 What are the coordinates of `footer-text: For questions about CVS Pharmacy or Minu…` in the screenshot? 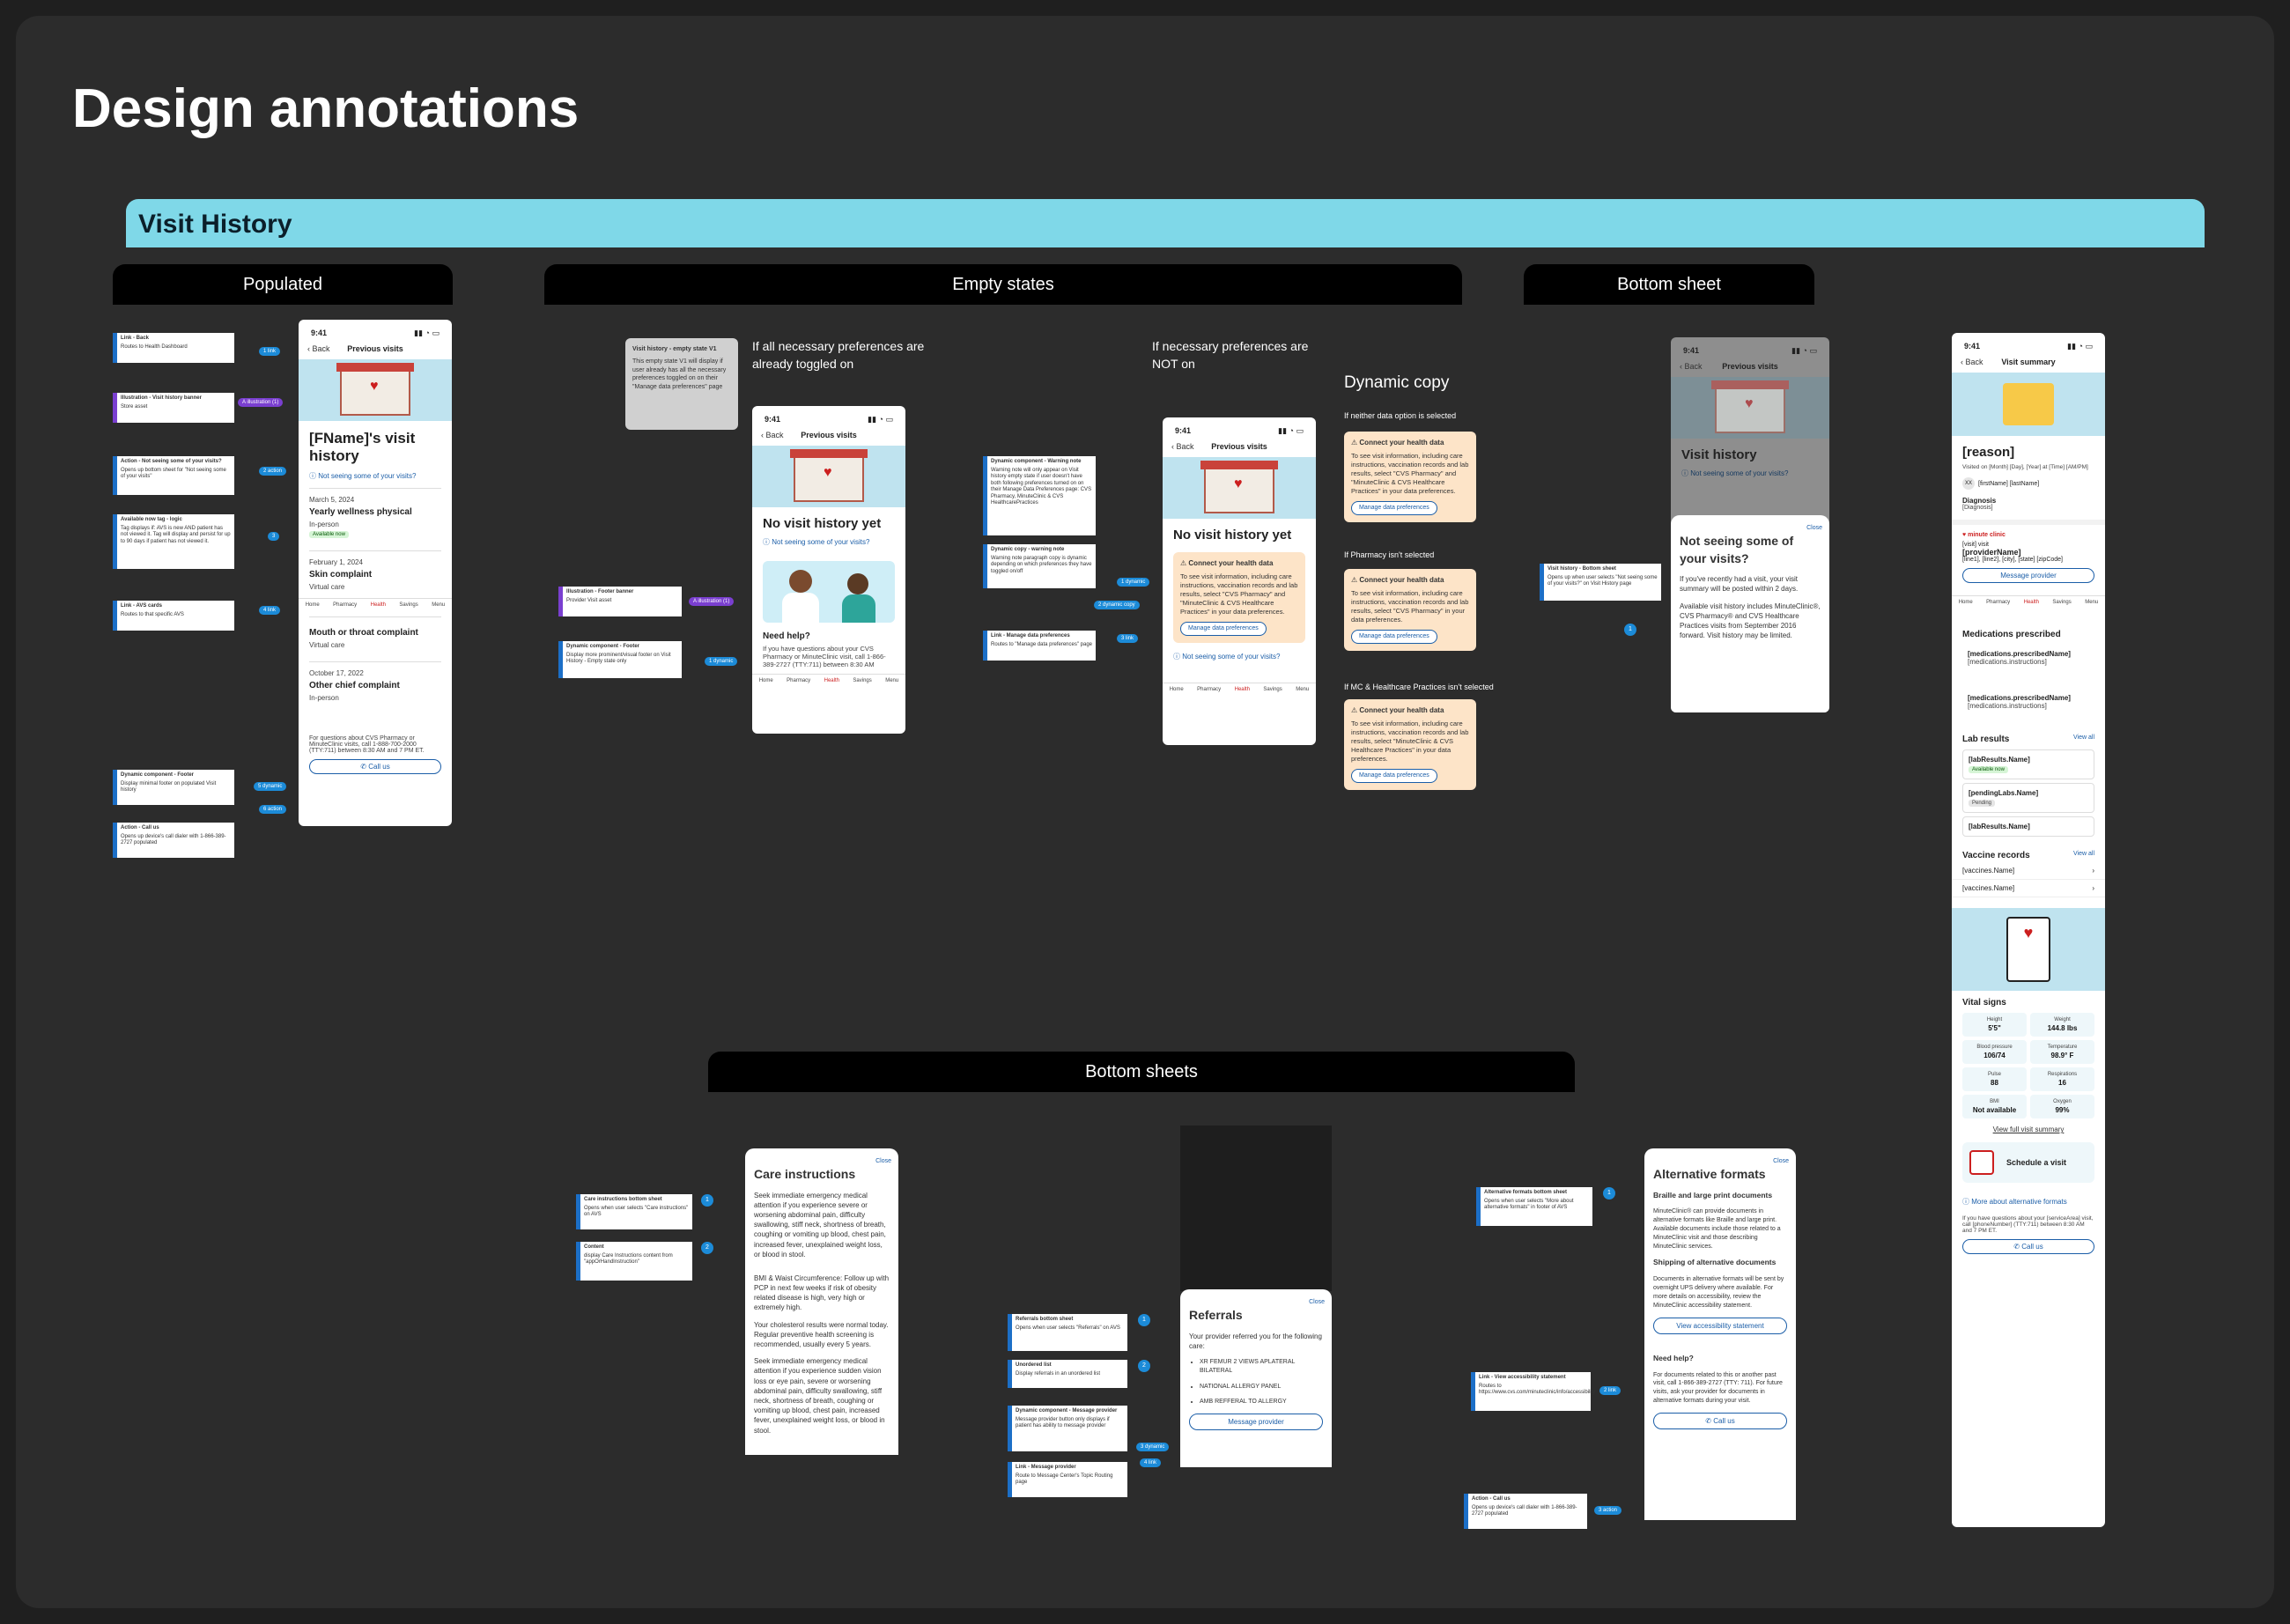 It's located at (367, 744).